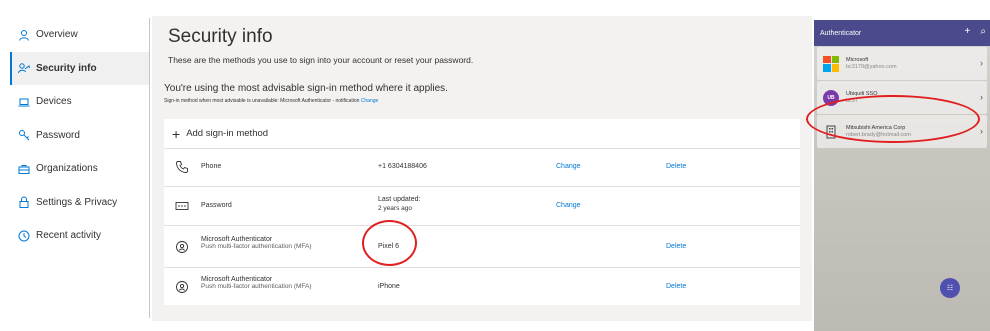 This screenshot has height=331, width=990. What do you see at coordinates (402, 166) in the screenshot?
I see `phone-number: +1 6304188406` at bounding box center [402, 166].